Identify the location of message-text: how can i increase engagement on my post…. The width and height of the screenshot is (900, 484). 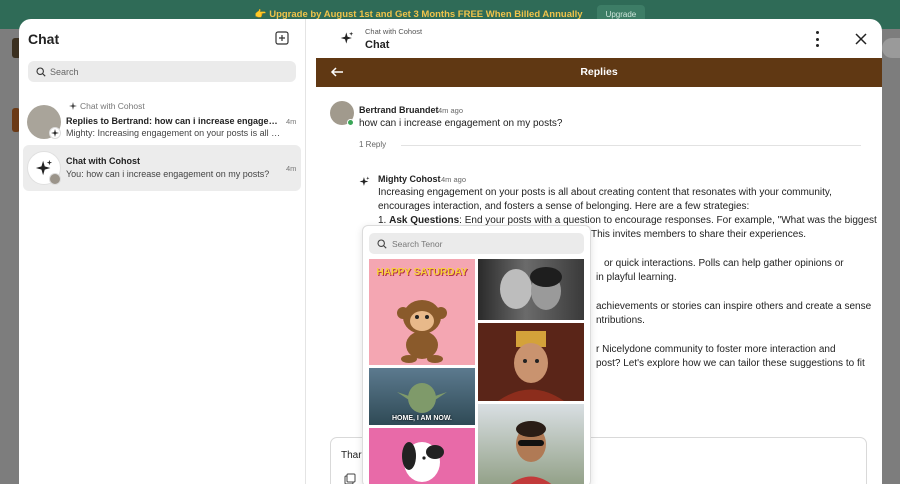
(461, 123).